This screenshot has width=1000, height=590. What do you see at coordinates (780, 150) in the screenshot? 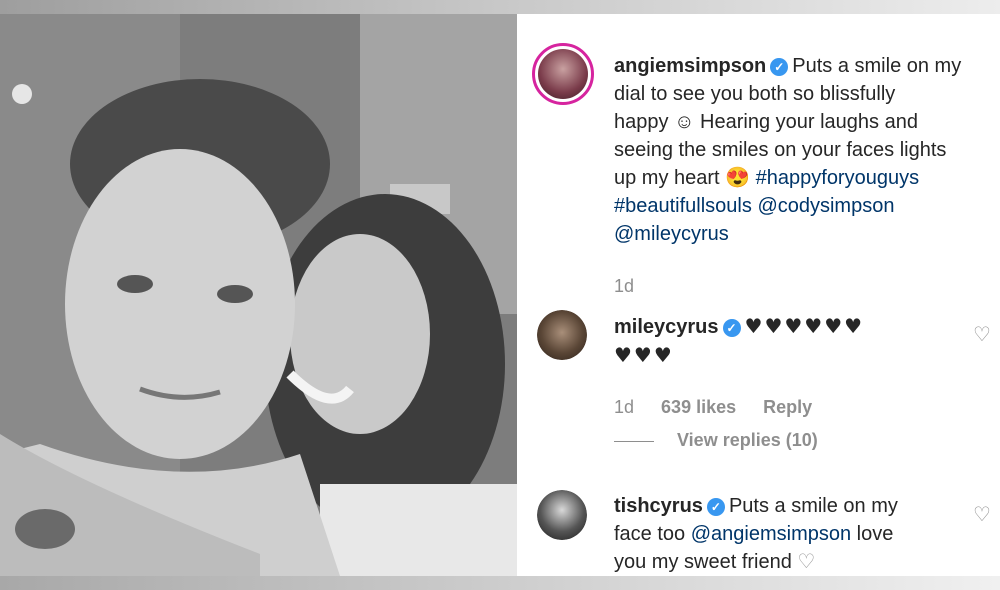
I see `caption-text-4: seeing the smiles on your faces lights` at bounding box center [780, 150].